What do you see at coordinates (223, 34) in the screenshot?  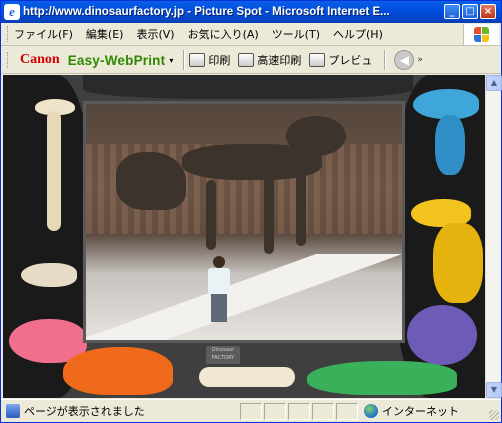 I see `menu-favorites: お気に入り(A)` at bounding box center [223, 34].